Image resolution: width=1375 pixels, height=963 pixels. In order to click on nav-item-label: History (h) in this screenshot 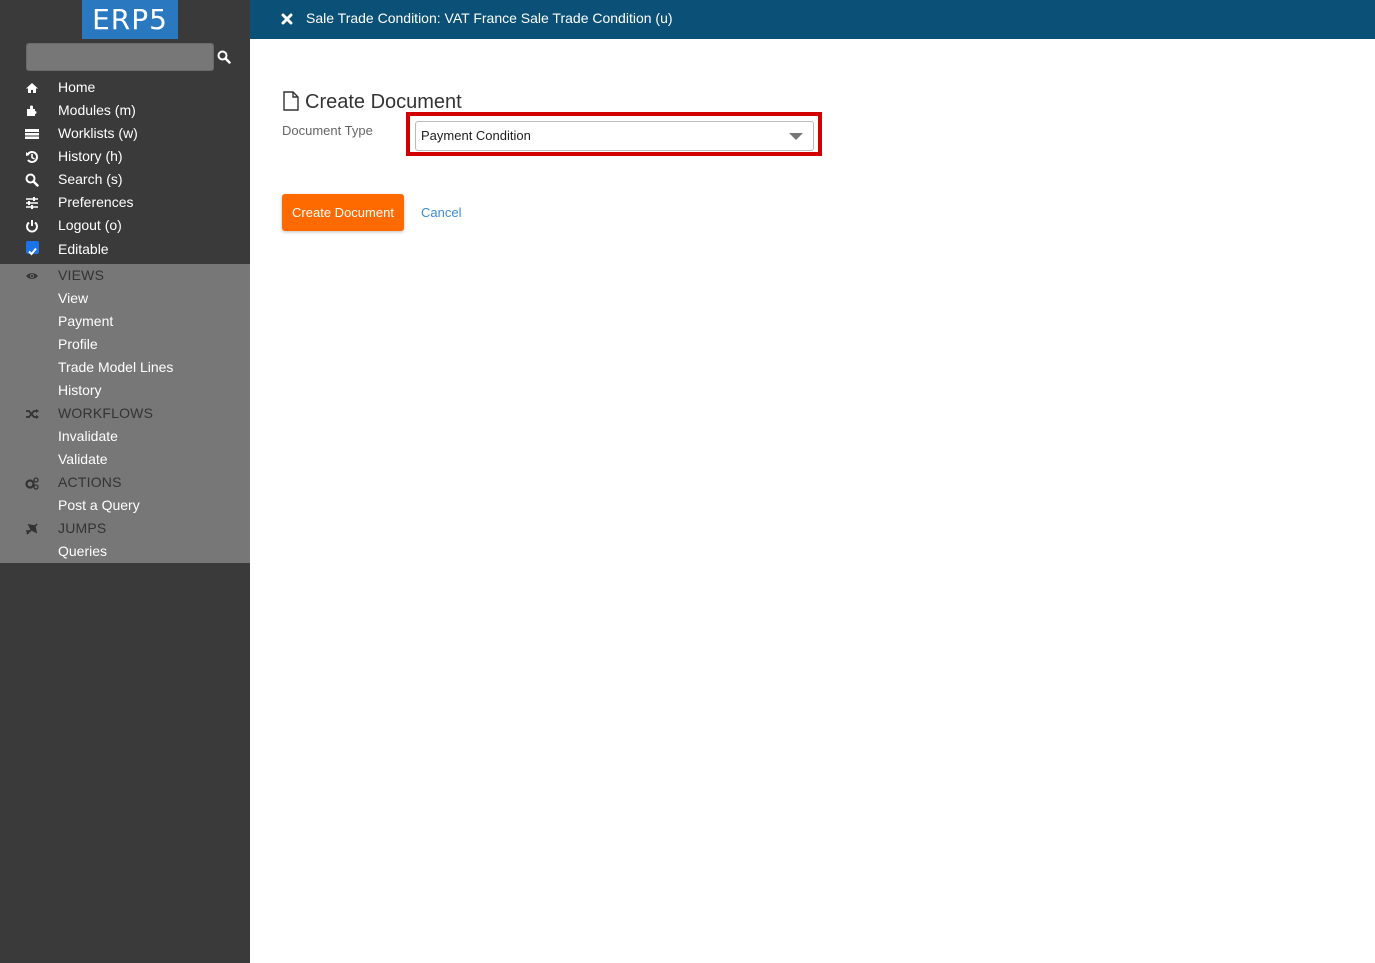, I will do `click(90, 156)`.